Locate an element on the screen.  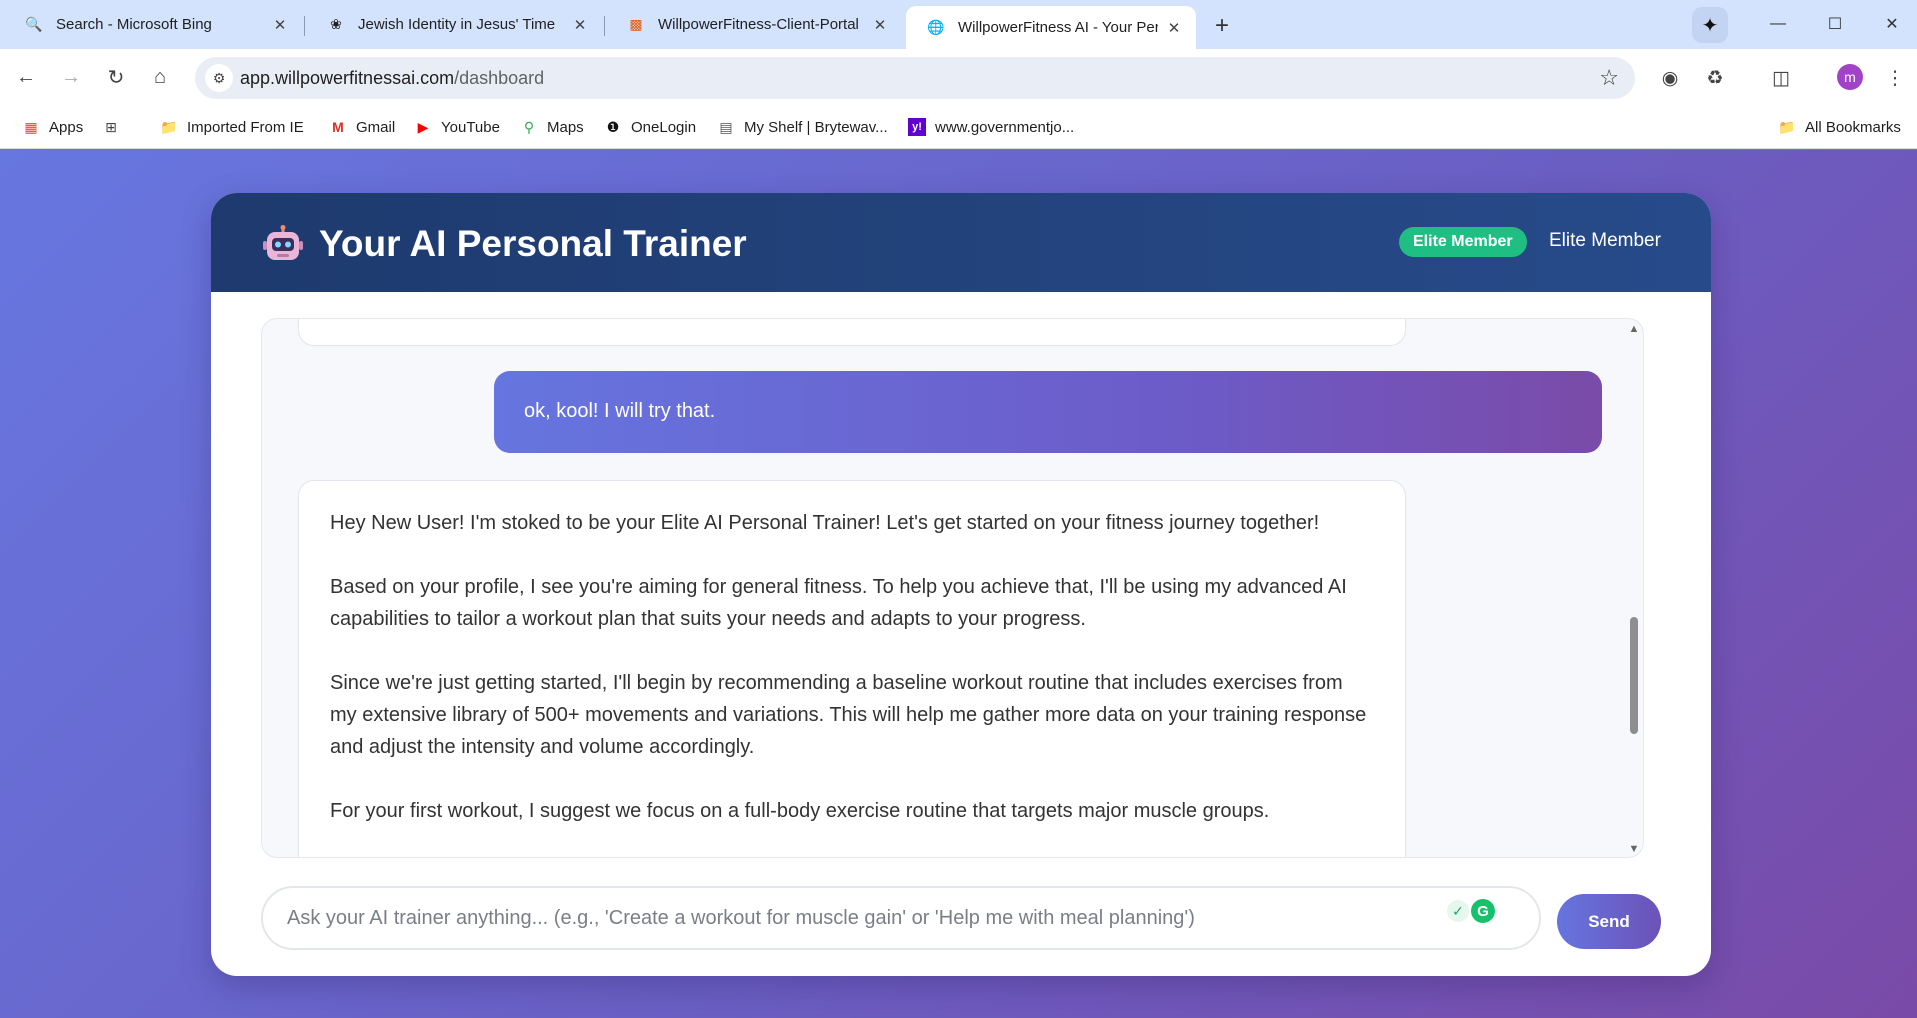
tab-label: Search - Microsoft Bing is located at coordinates (134, 24).